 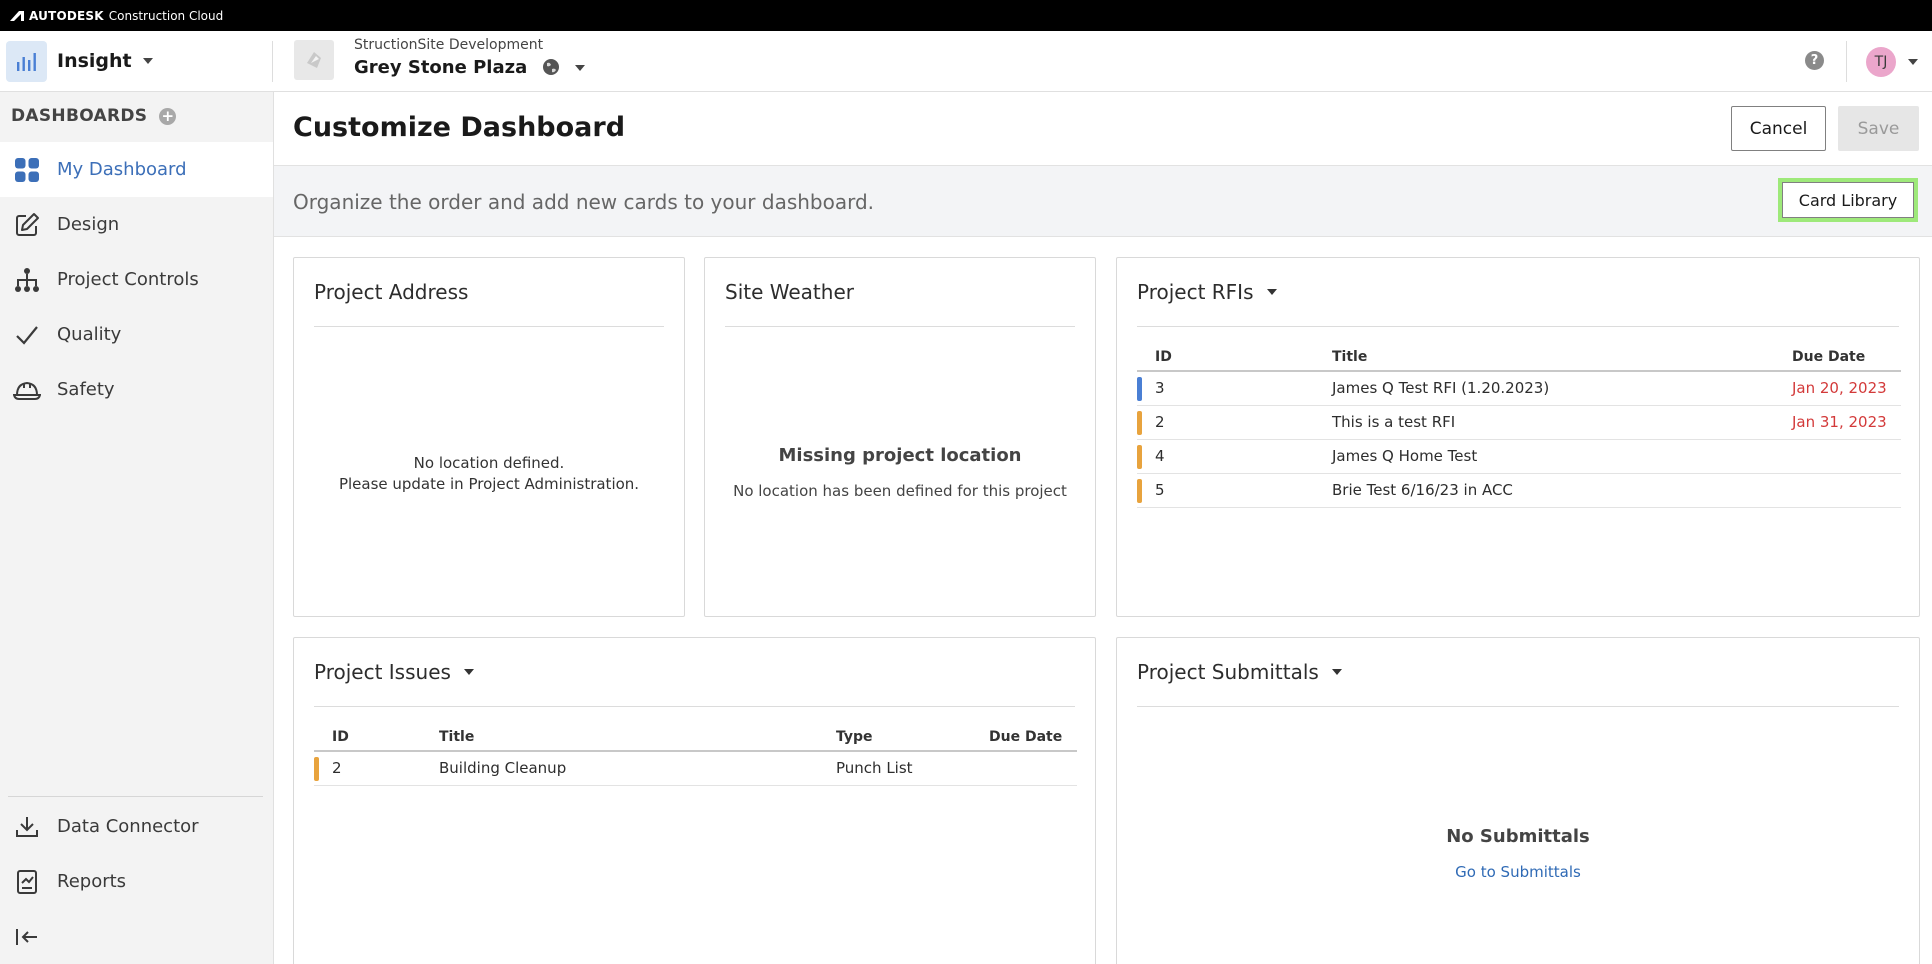 What do you see at coordinates (1544, 456) in the screenshot?
I see `rfi-title: James Q Home Test` at bounding box center [1544, 456].